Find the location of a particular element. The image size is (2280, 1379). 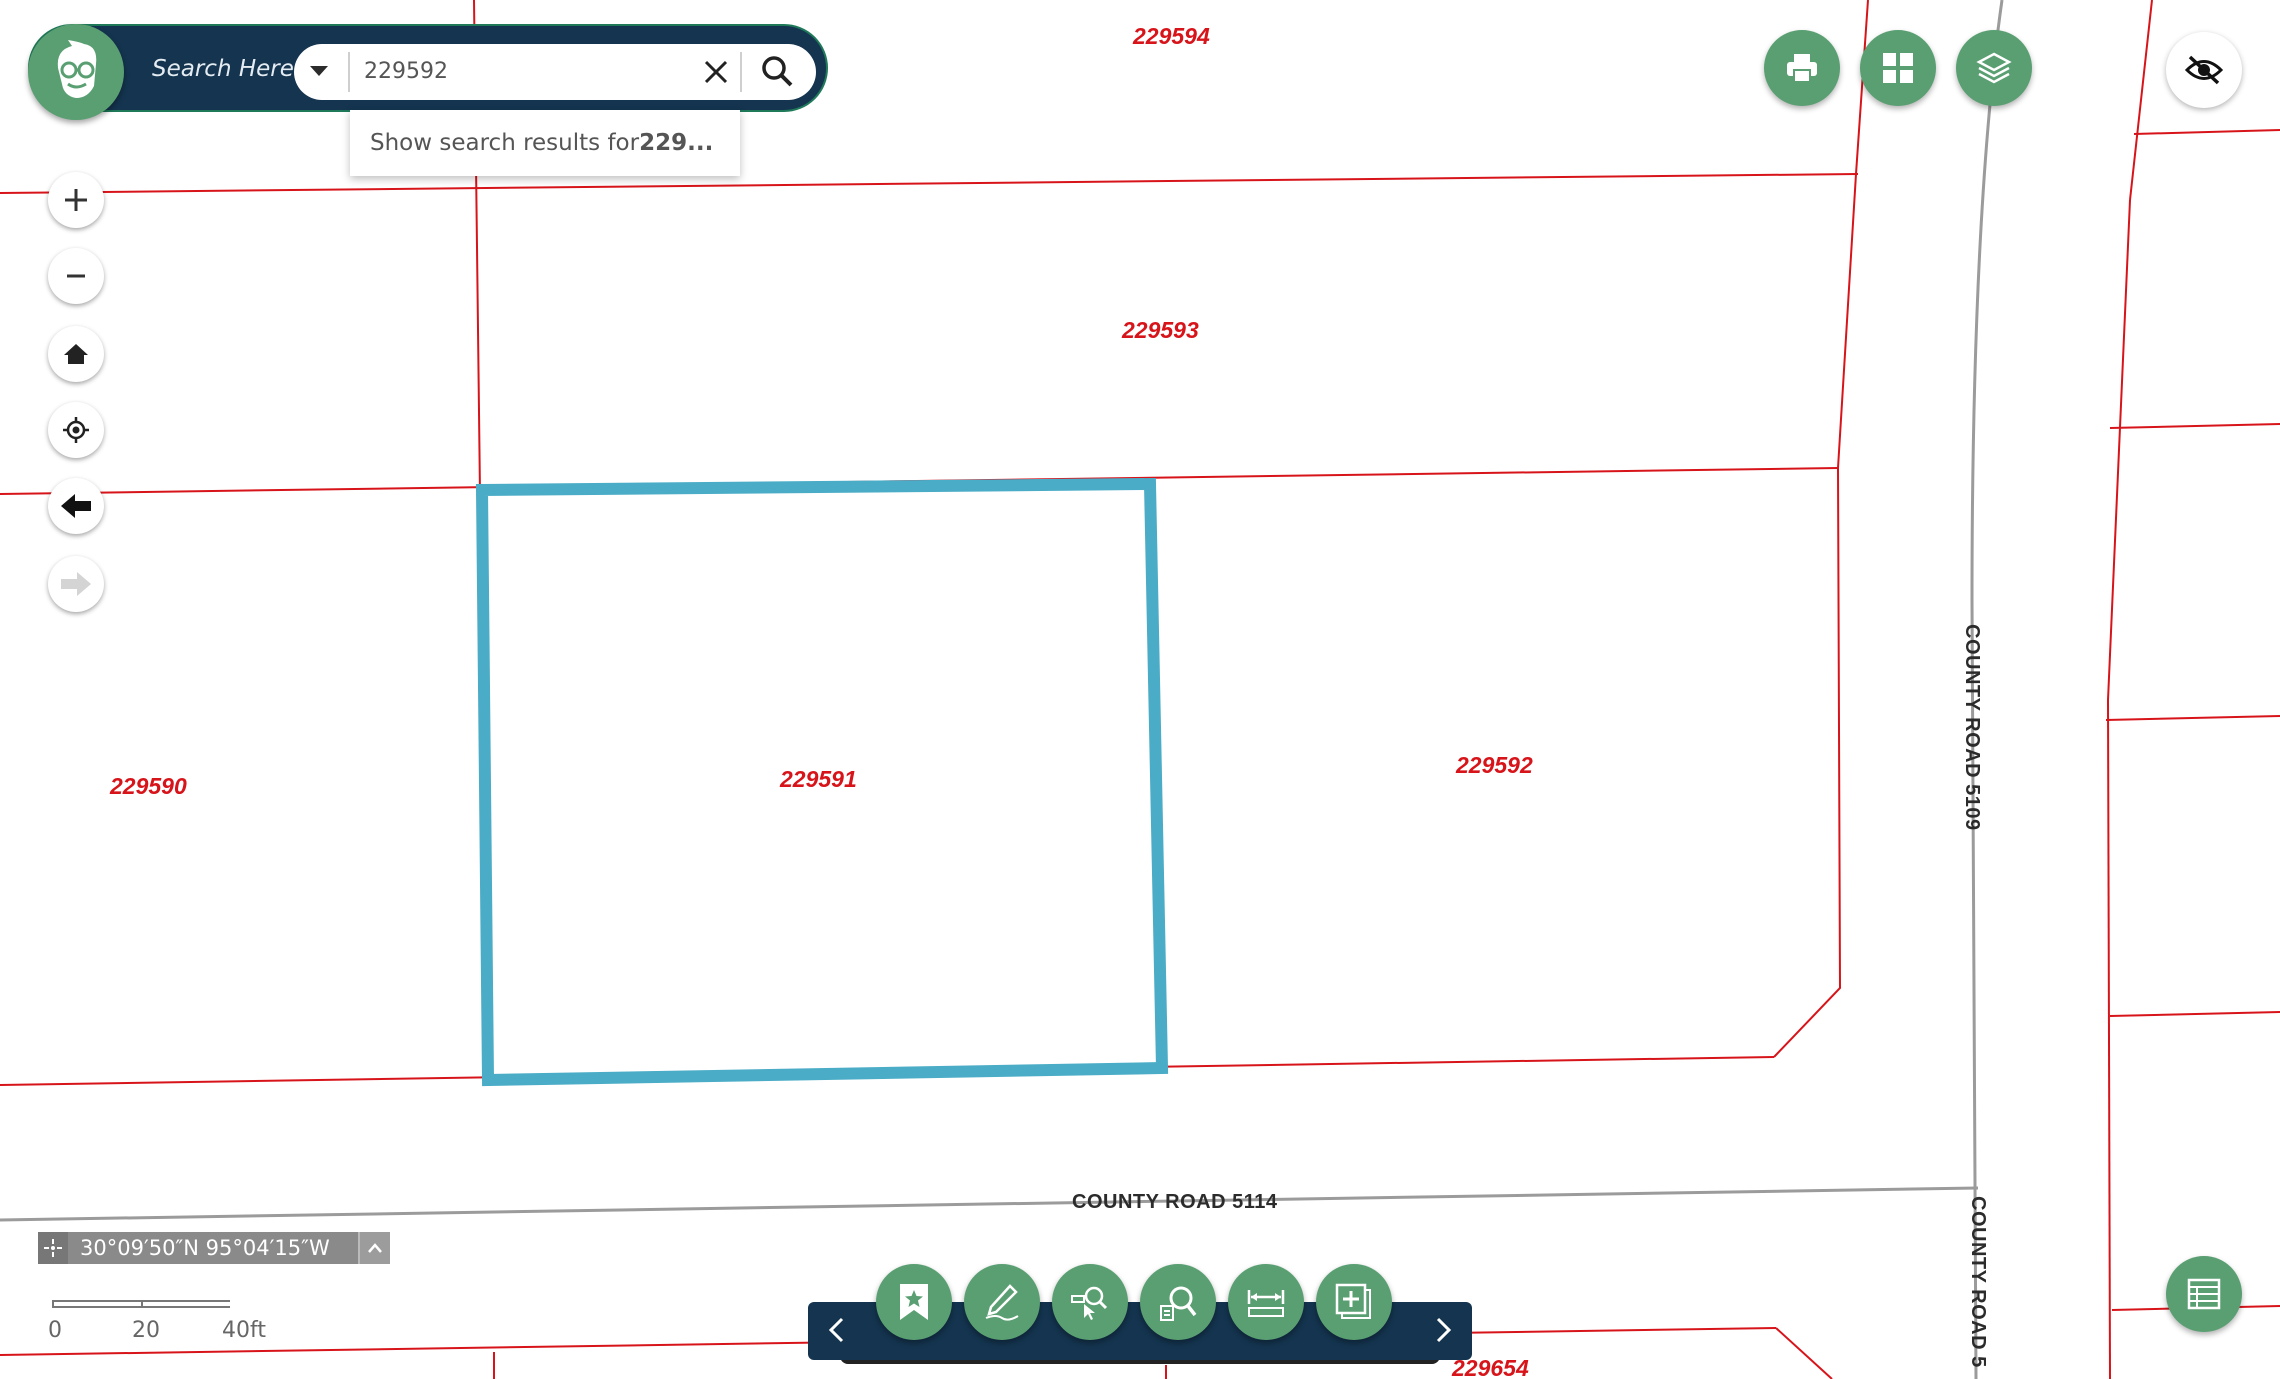

measure-icon is located at coordinates (1266, 1303).